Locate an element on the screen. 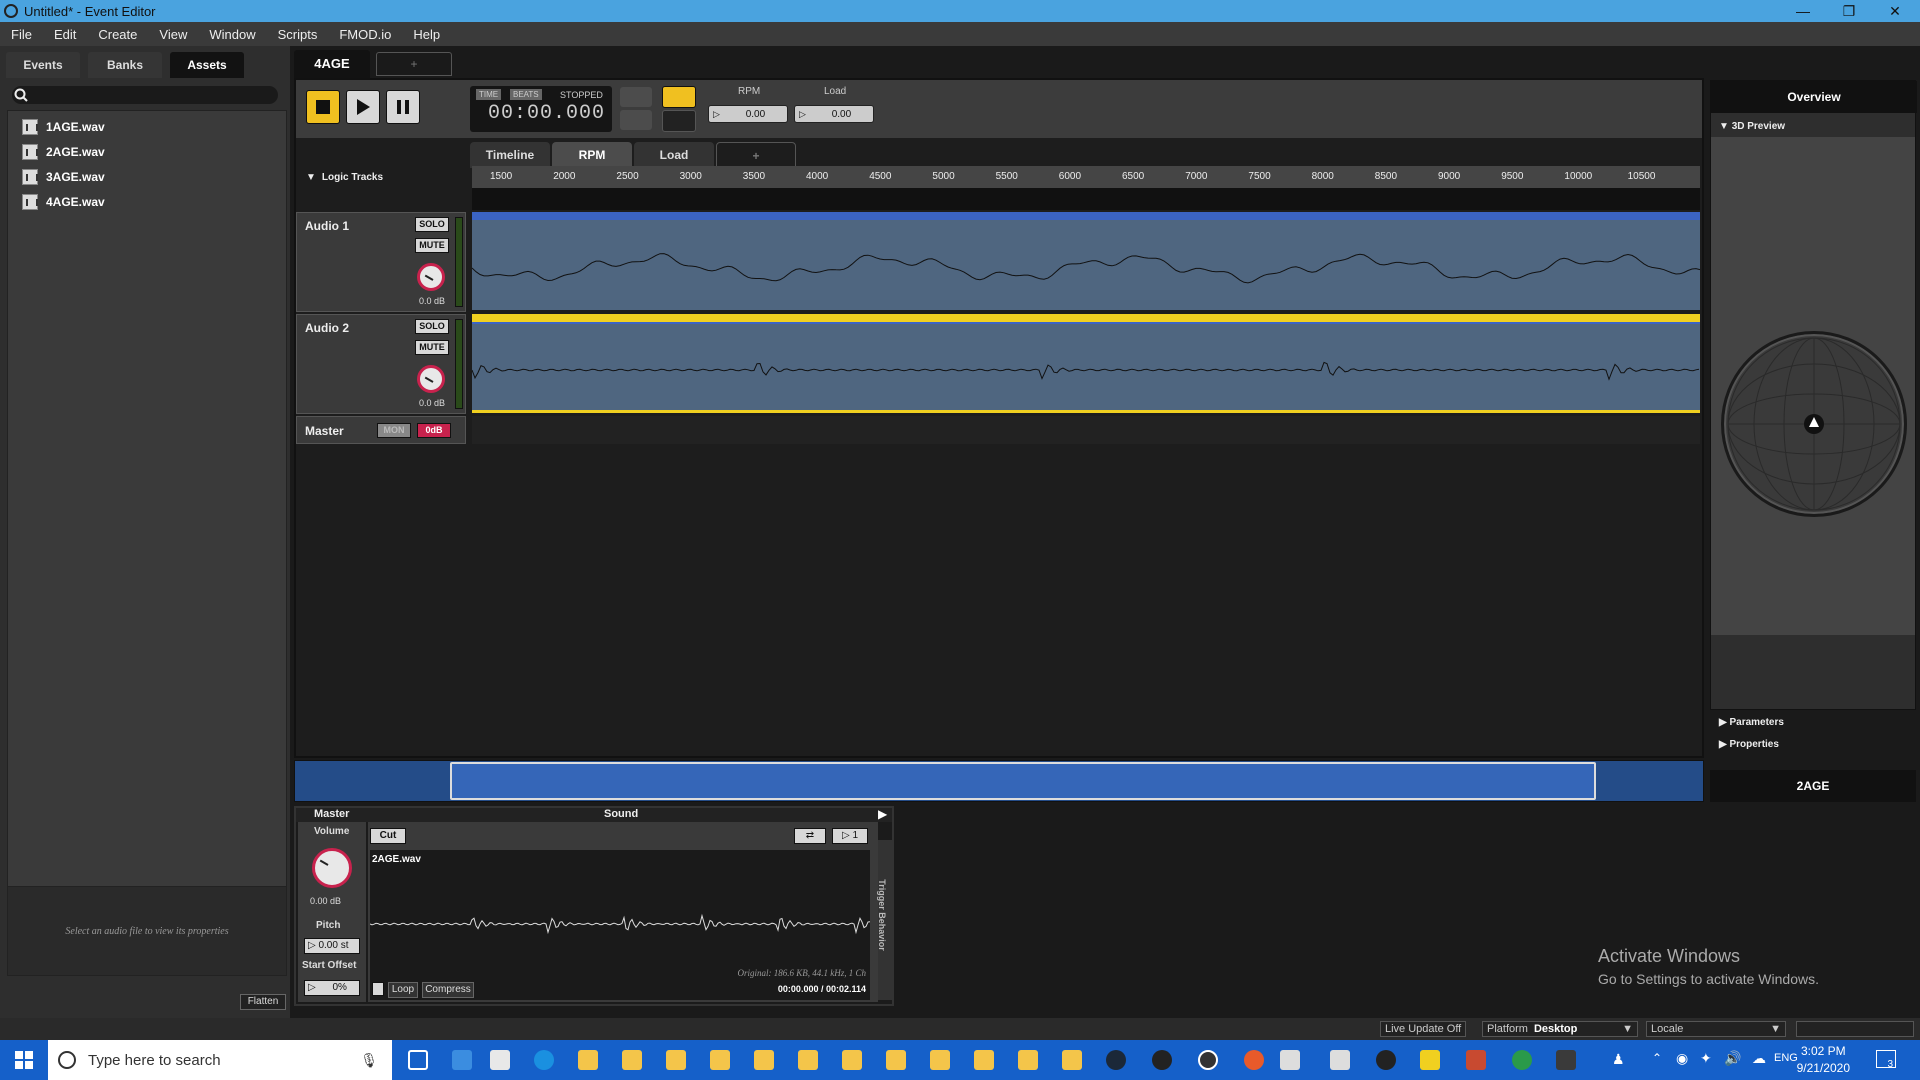 The width and height of the screenshot is (1920, 1080). task-view-icon is located at coordinates (418, 1060).